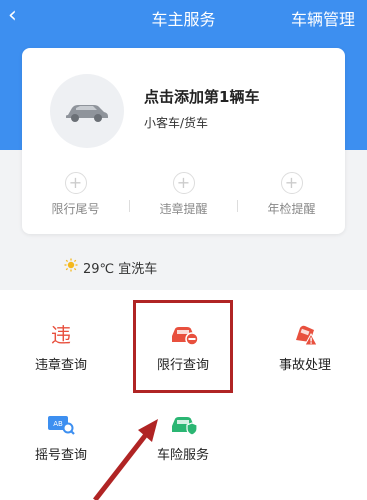  Describe the element at coordinates (60, 365) in the screenshot. I see `service-label: 违章查询` at that location.